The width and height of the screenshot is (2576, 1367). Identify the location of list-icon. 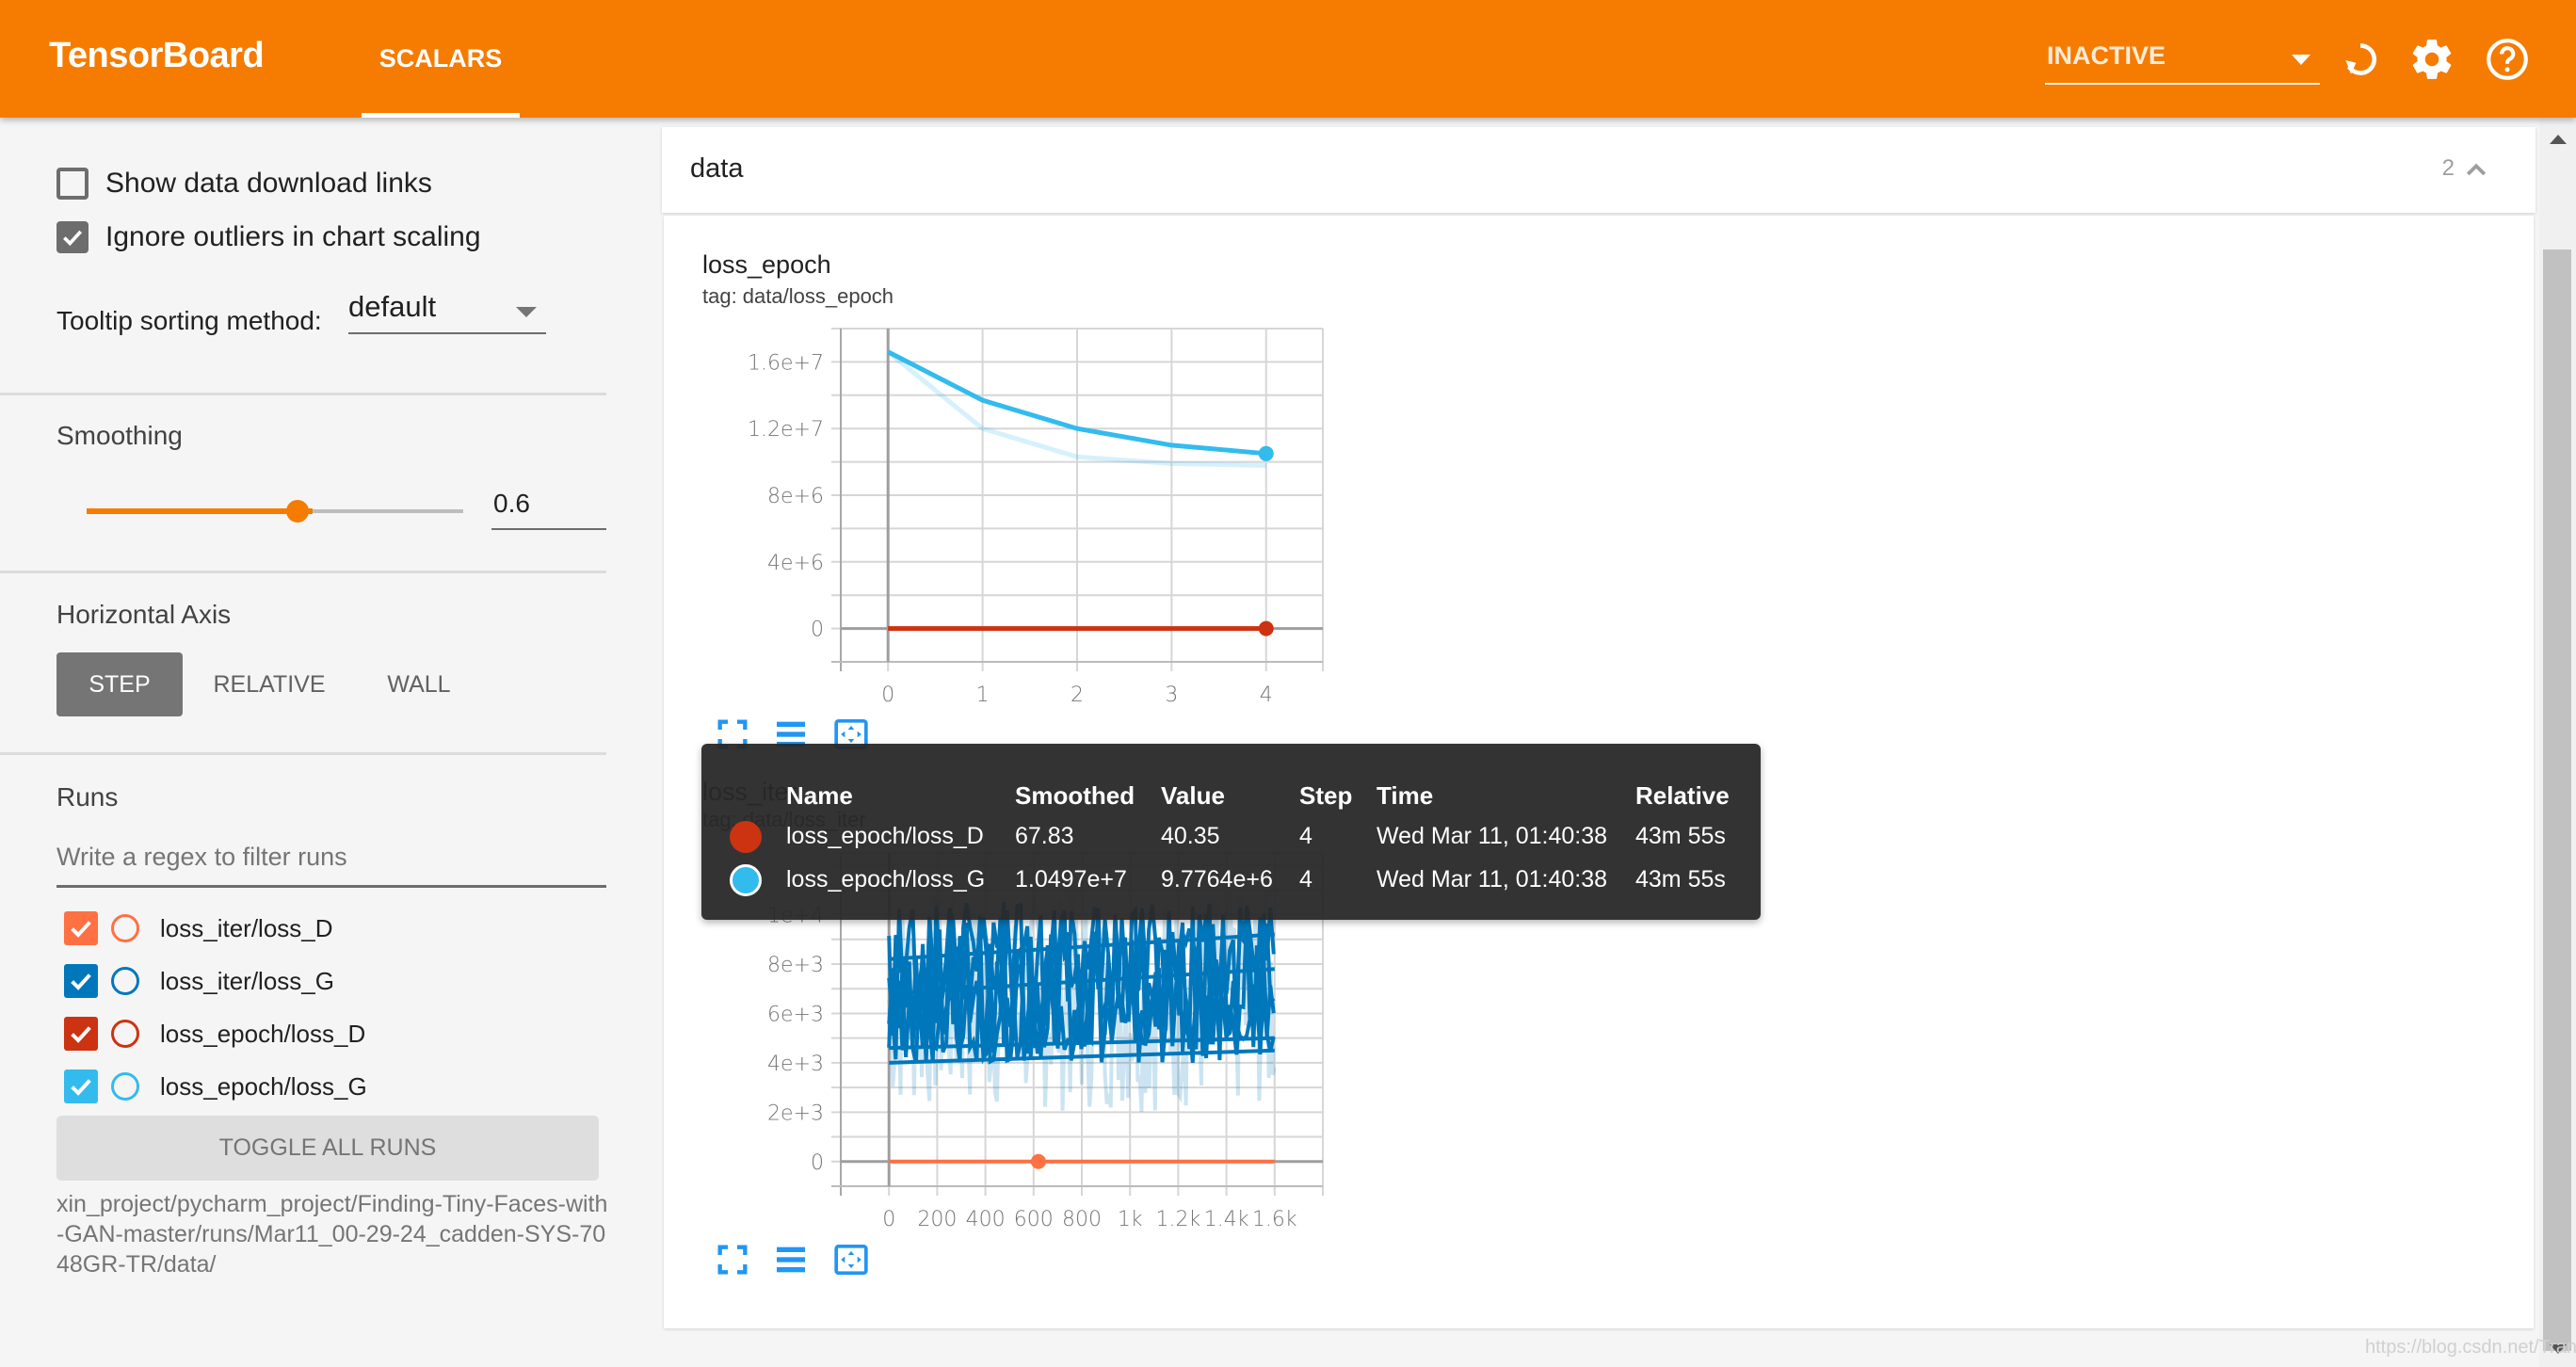
(791, 1259).